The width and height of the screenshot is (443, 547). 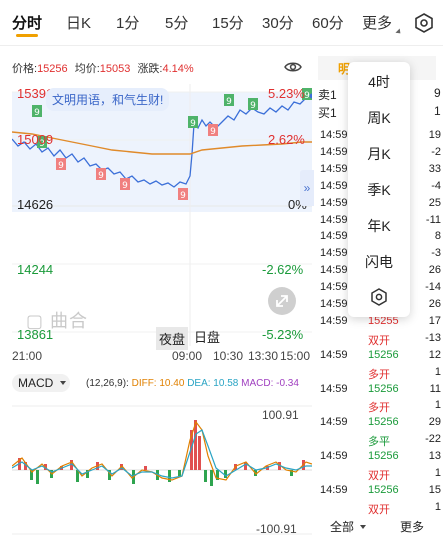 What do you see at coordinates (27, 22) in the screenshot?
I see `tab-timeshare: 分时` at bounding box center [27, 22].